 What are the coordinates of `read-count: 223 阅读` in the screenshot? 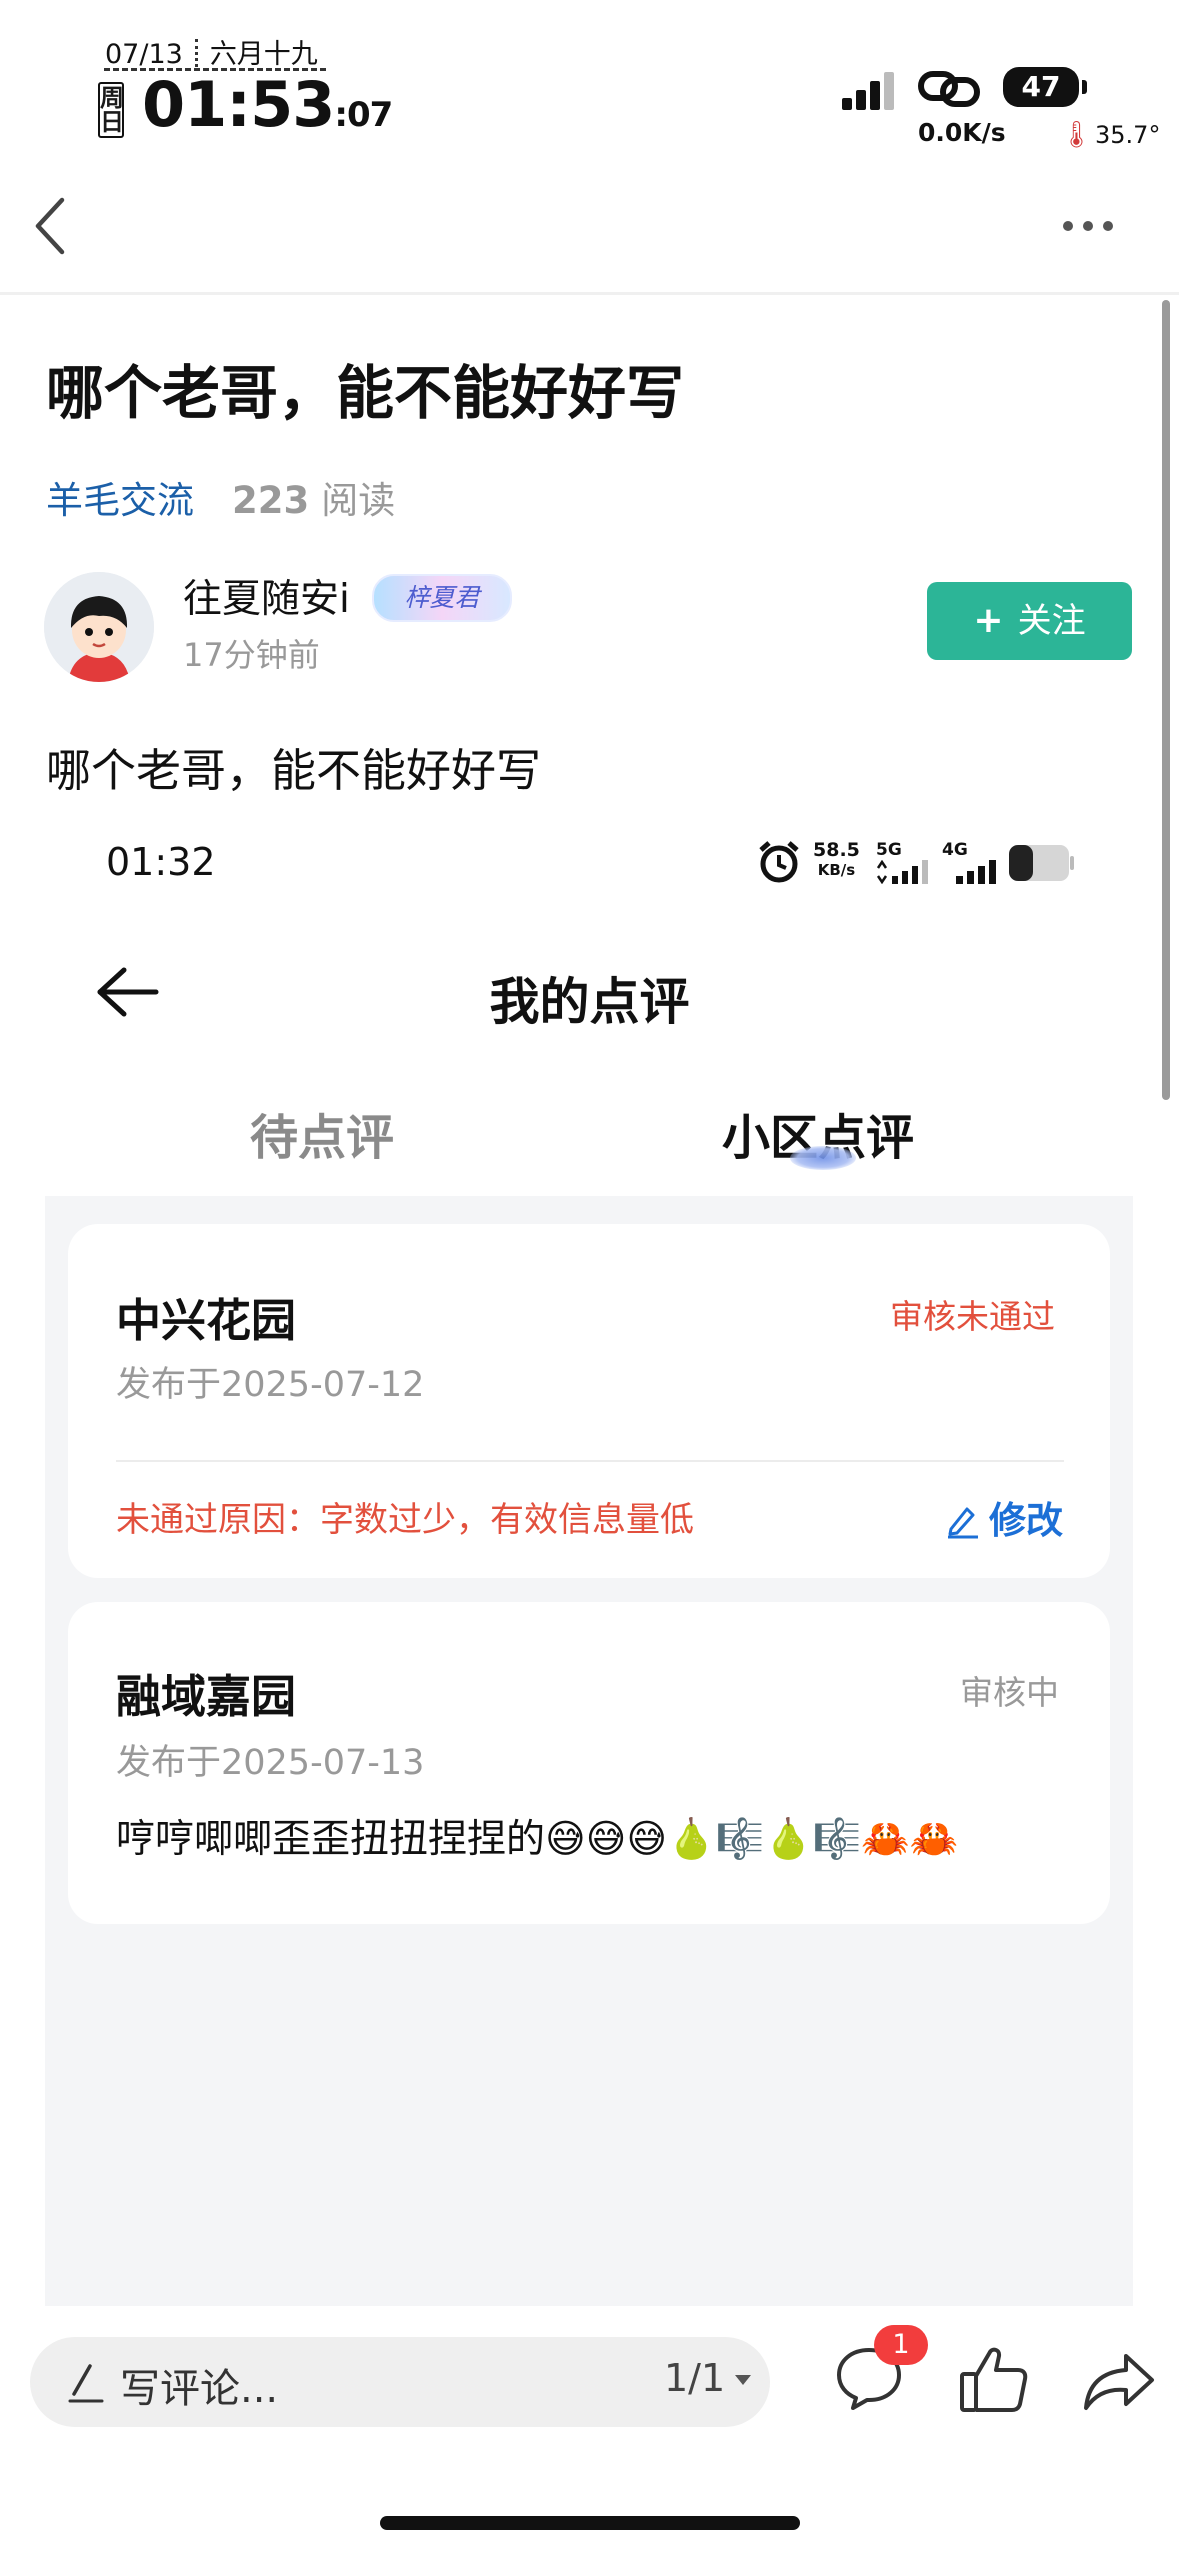 It's located at (314, 500).